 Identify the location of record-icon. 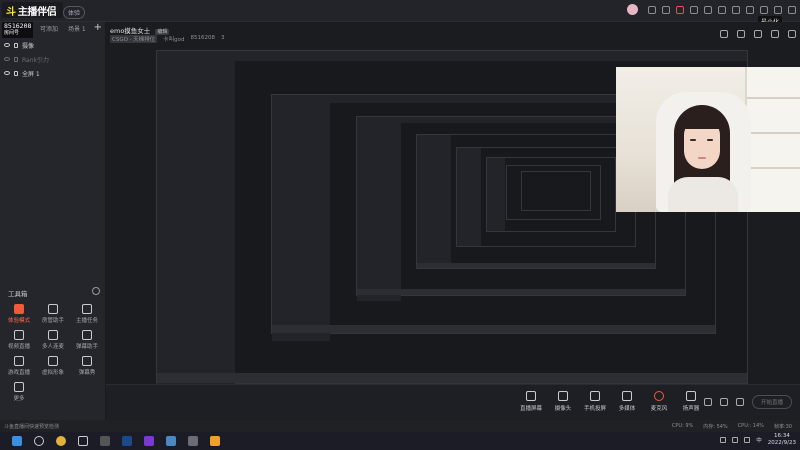
(707, 402).